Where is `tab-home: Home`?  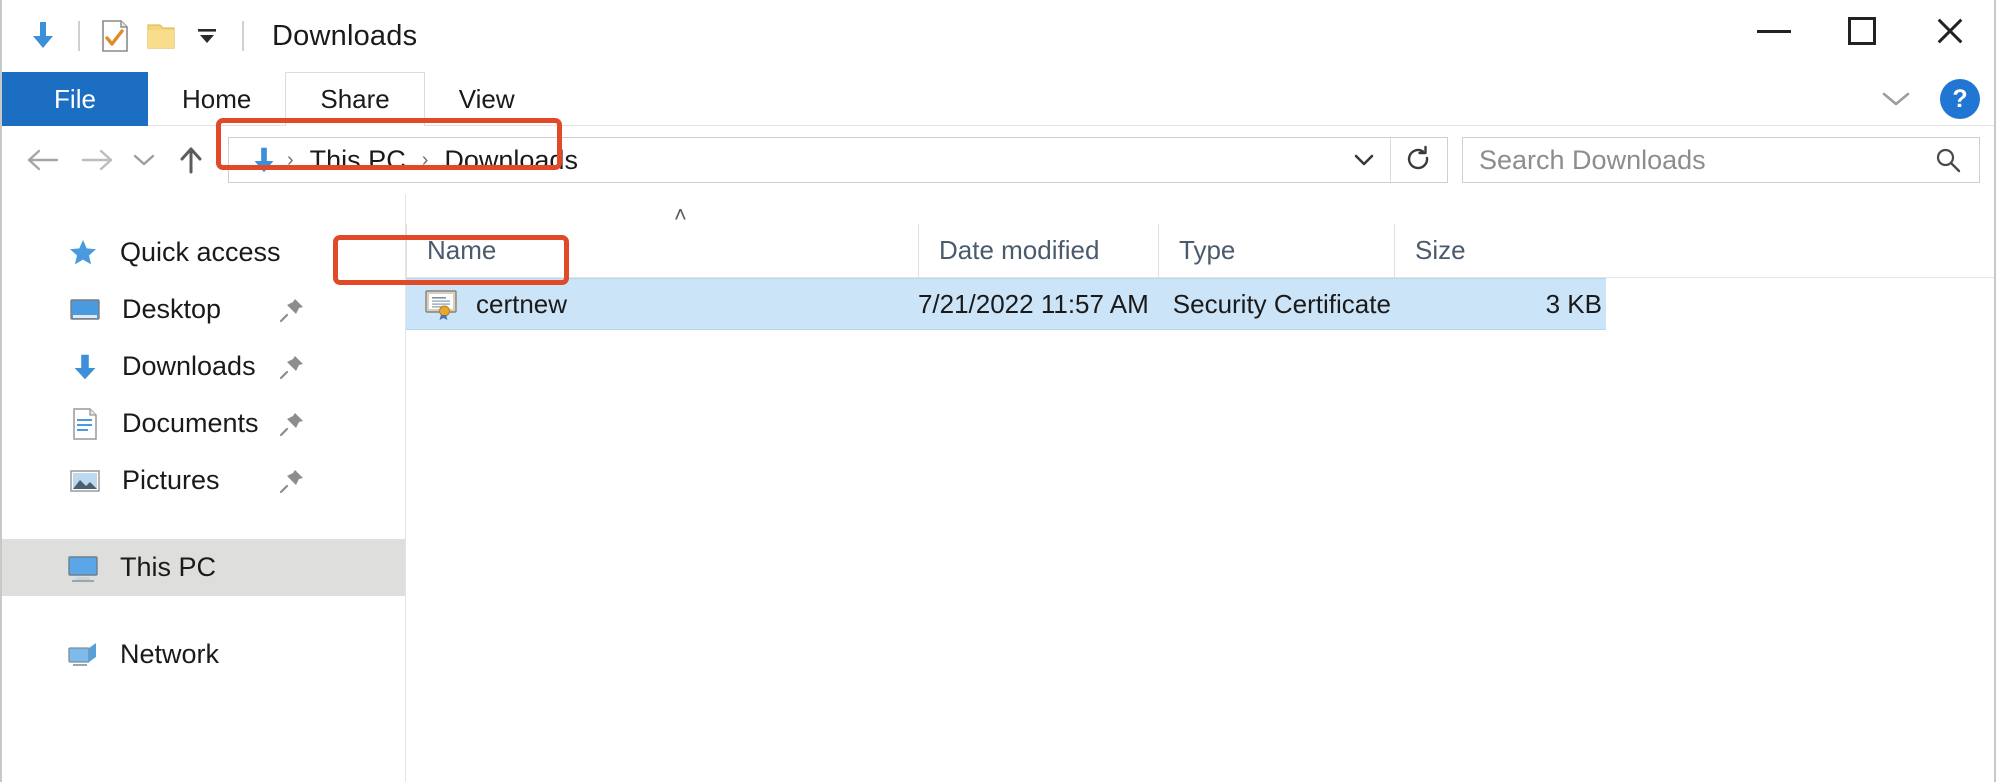 tab-home: Home is located at coordinates (216, 99).